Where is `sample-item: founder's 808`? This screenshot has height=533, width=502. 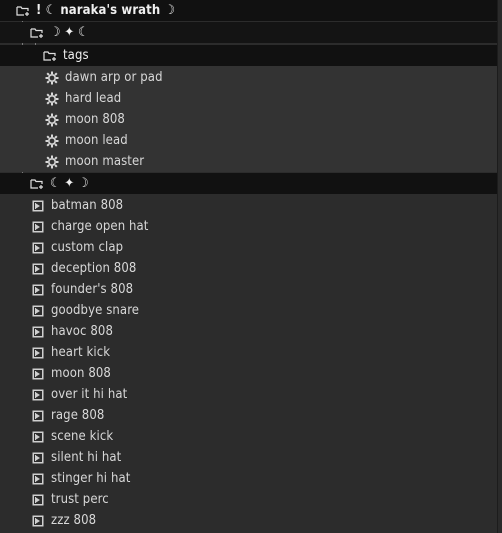
sample-item: founder's 808 is located at coordinates (248, 289).